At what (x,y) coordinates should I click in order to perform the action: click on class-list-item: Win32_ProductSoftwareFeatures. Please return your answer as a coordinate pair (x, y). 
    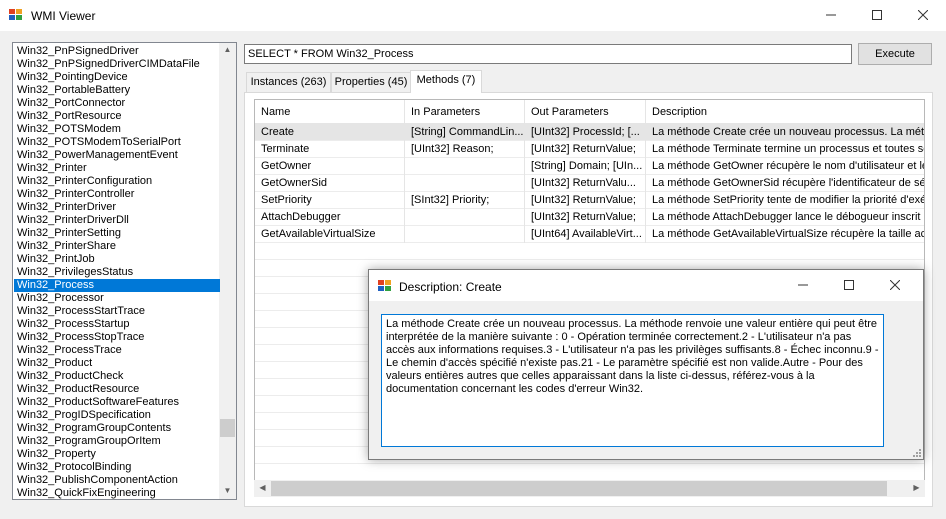
    Looking at the image, I should click on (117, 402).